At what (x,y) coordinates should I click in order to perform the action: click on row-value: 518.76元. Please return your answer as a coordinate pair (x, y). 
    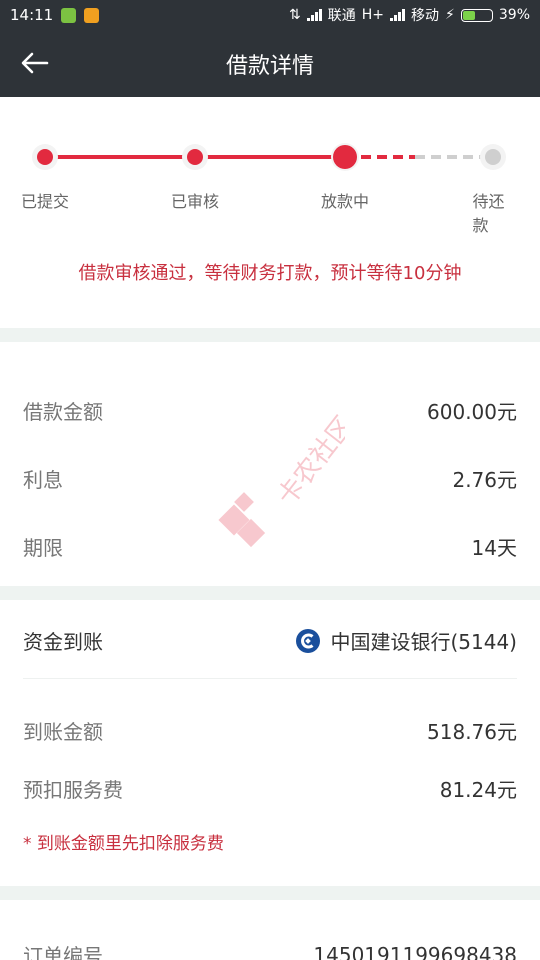
    Looking at the image, I should click on (472, 731).